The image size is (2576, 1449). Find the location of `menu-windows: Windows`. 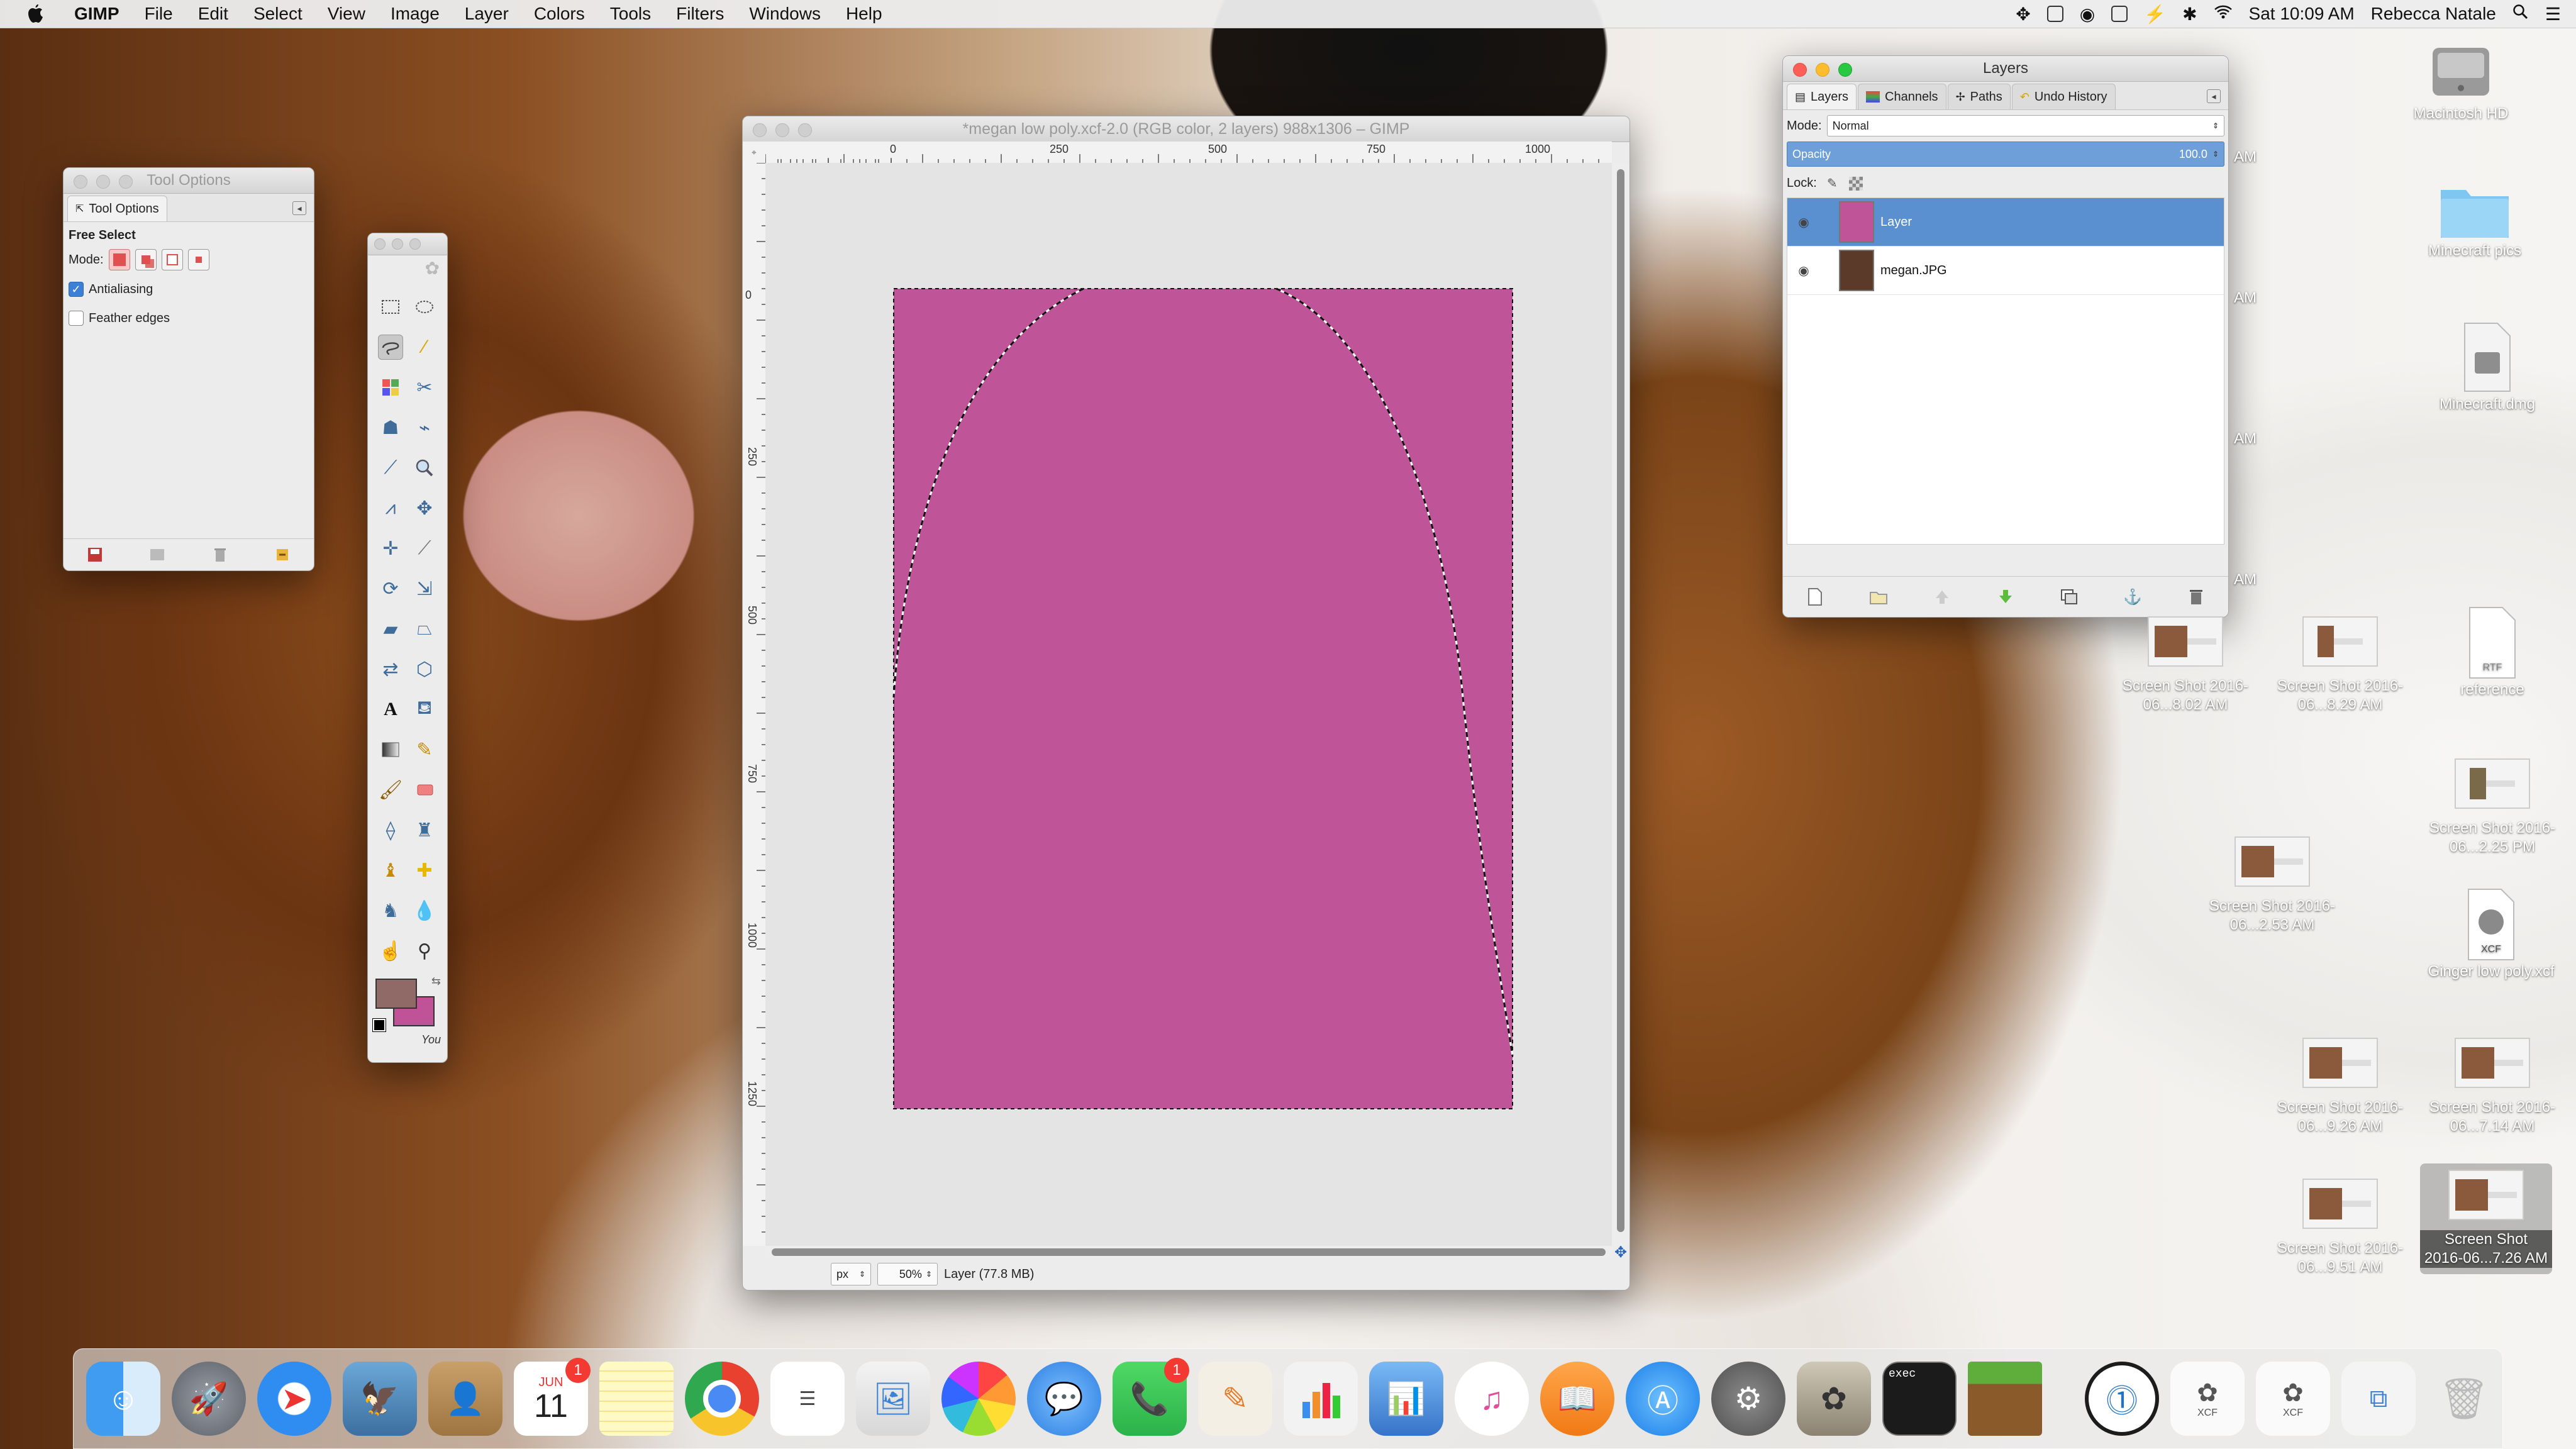

menu-windows: Windows is located at coordinates (784, 14).